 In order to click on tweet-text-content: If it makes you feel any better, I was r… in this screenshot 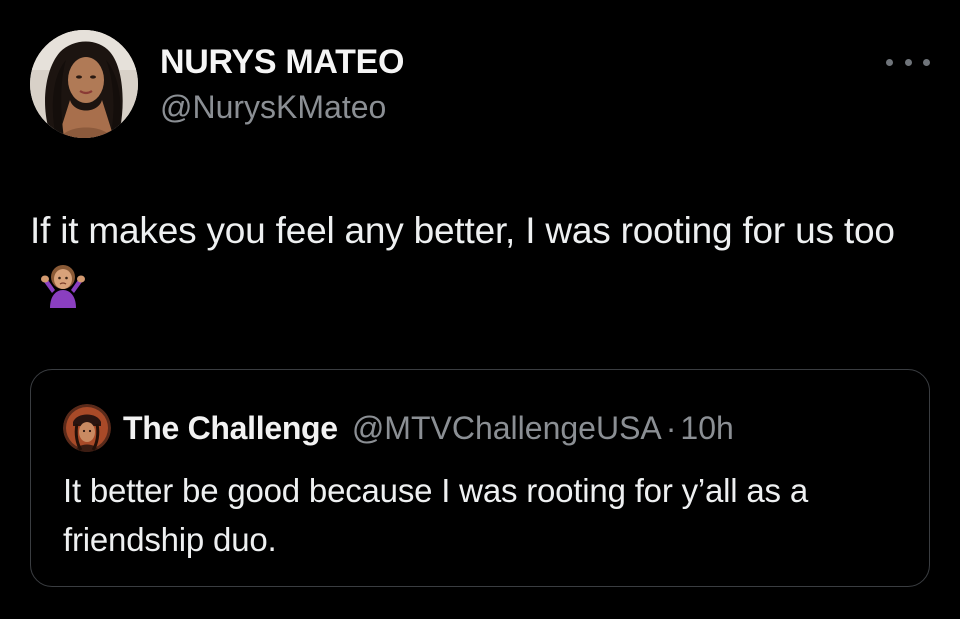, I will do `click(462, 230)`.